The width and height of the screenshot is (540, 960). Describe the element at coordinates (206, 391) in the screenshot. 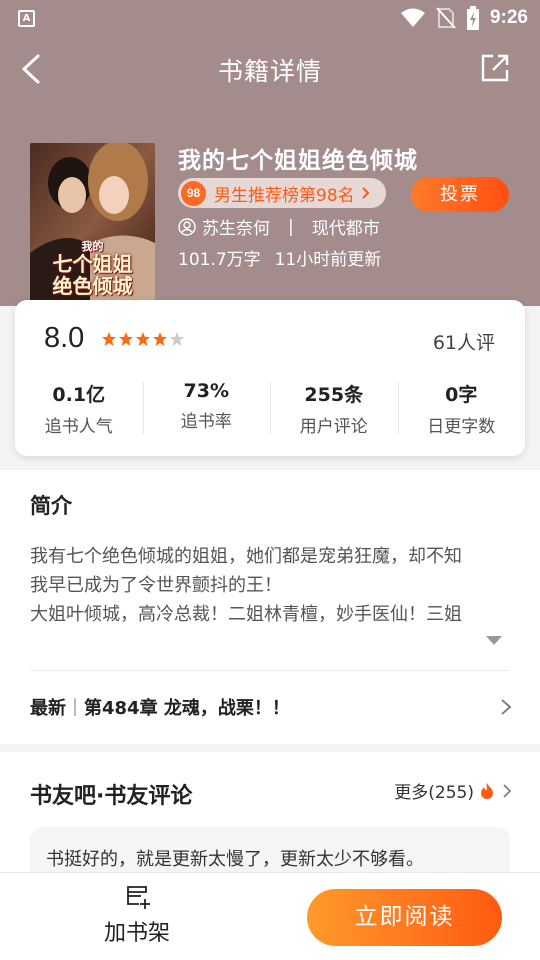

I see `stat-value: 73%` at that location.